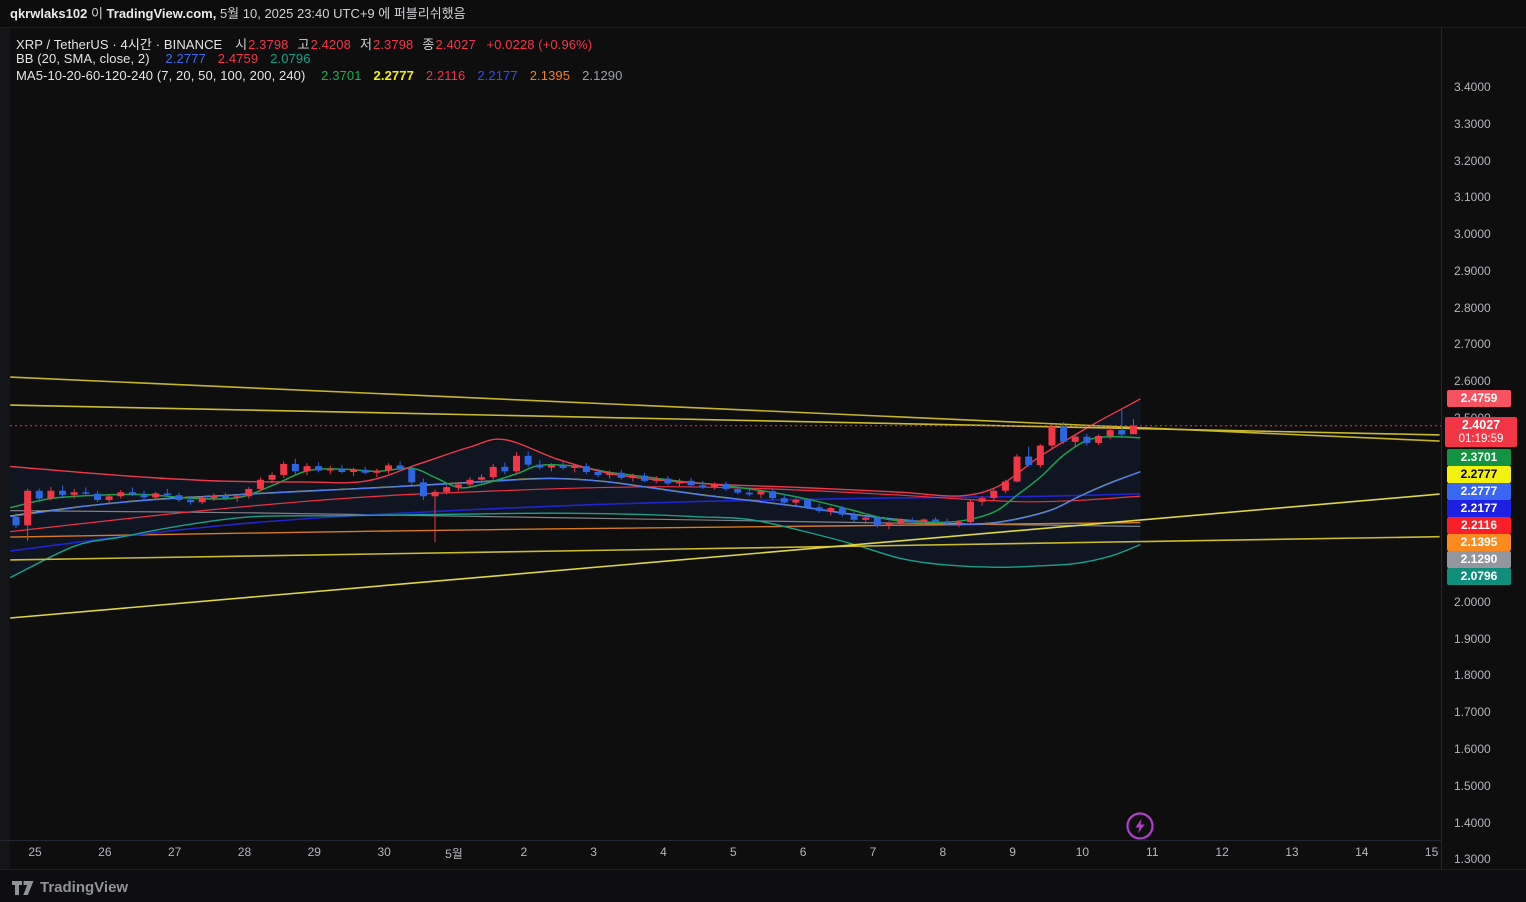  Describe the element at coordinates (454, 854) in the screenshot. I see `x-axis-tick: 5월` at that location.